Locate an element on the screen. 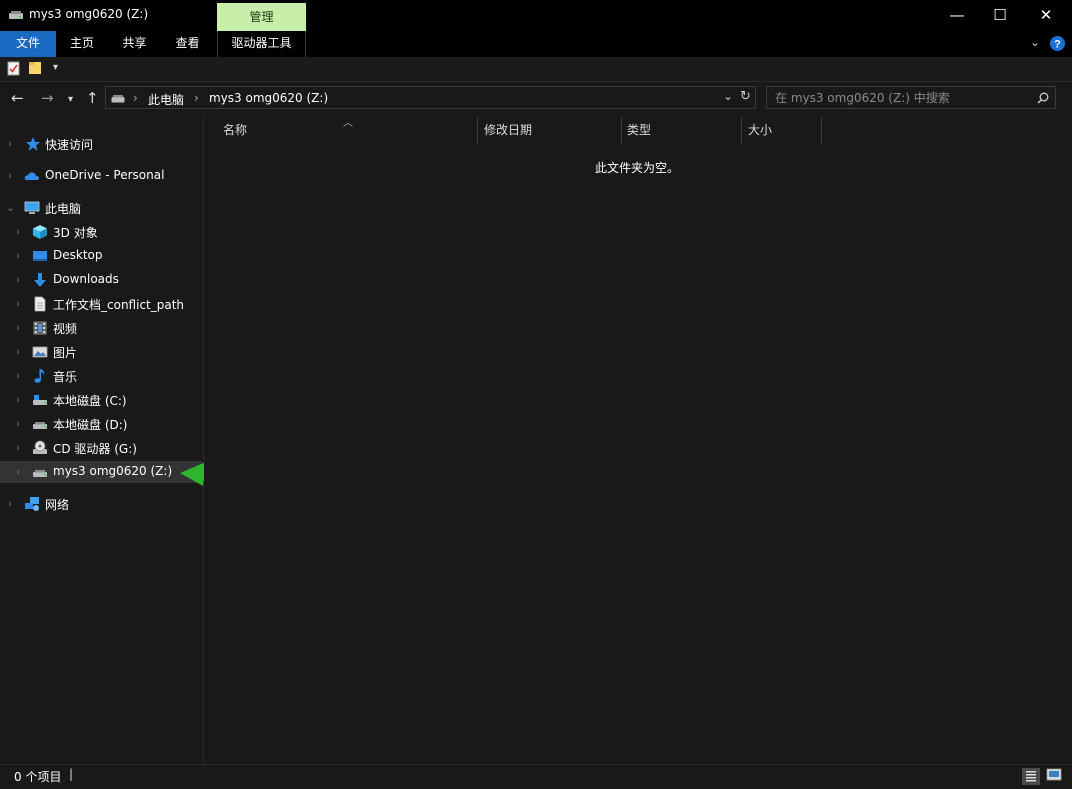  breadcrumb-current: mys3 omg0620 (Z:) is located at coordinates (268, 98).